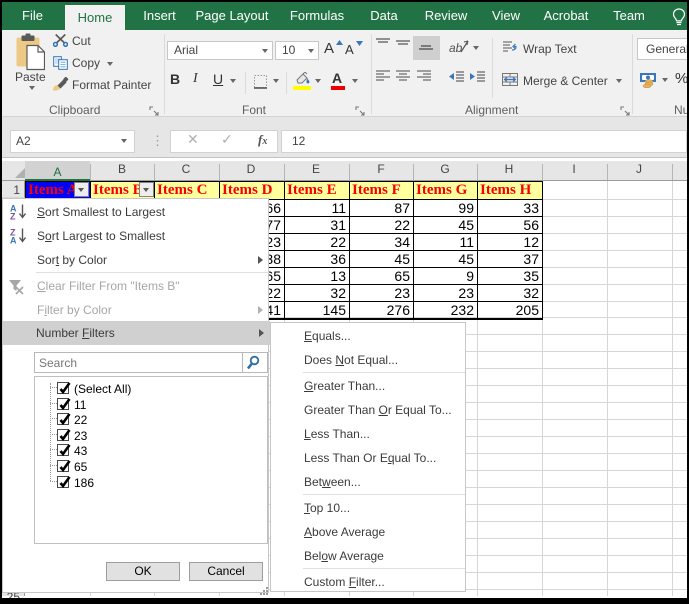  Describe the element at coordinates (13, 216) in the screenshot. I see `svg-text: Z` at that location.